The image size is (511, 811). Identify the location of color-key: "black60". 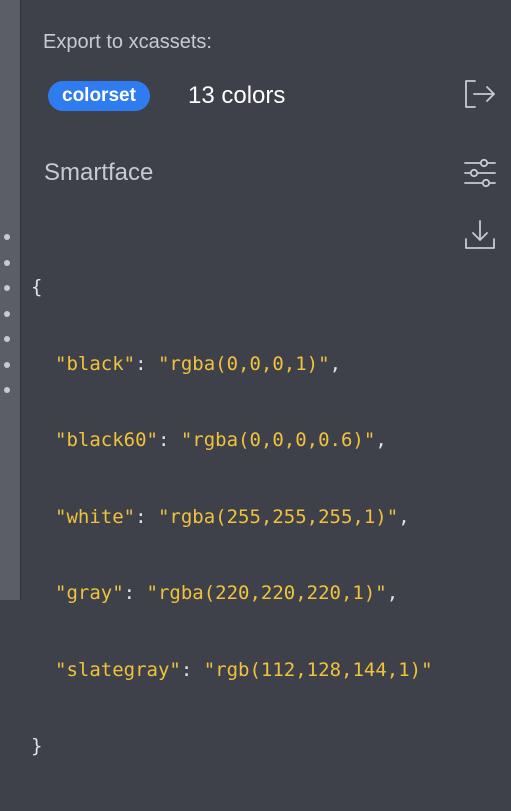
(106, 440).